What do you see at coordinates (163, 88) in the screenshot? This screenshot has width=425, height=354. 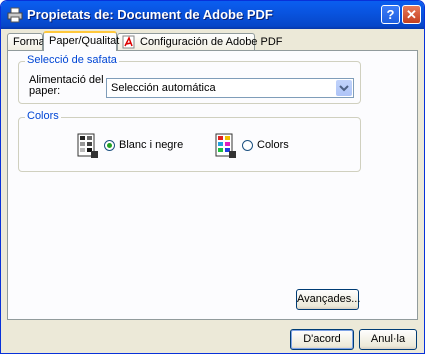 I see `paper-source-value: Selección automática` at bounding box center [163, 88].